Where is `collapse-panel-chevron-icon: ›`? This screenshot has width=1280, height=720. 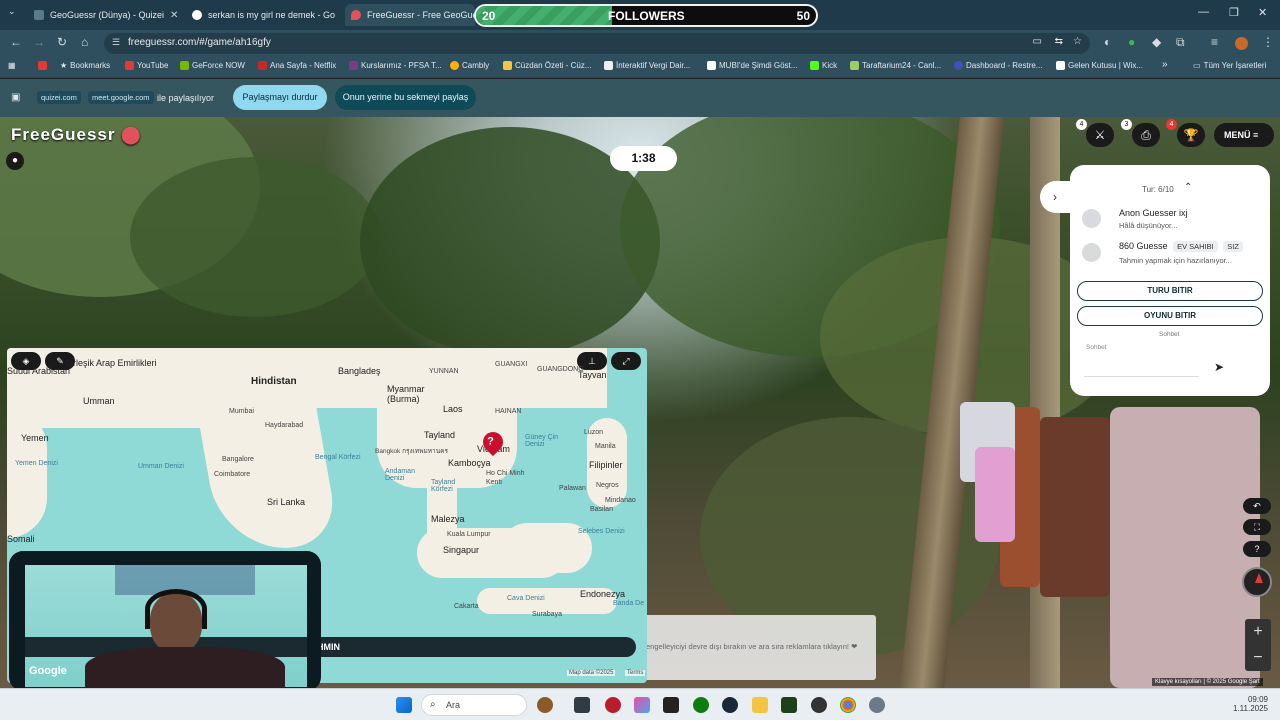
collapse-panel-chevron-icon: › is located at coordinates (1055, 197).